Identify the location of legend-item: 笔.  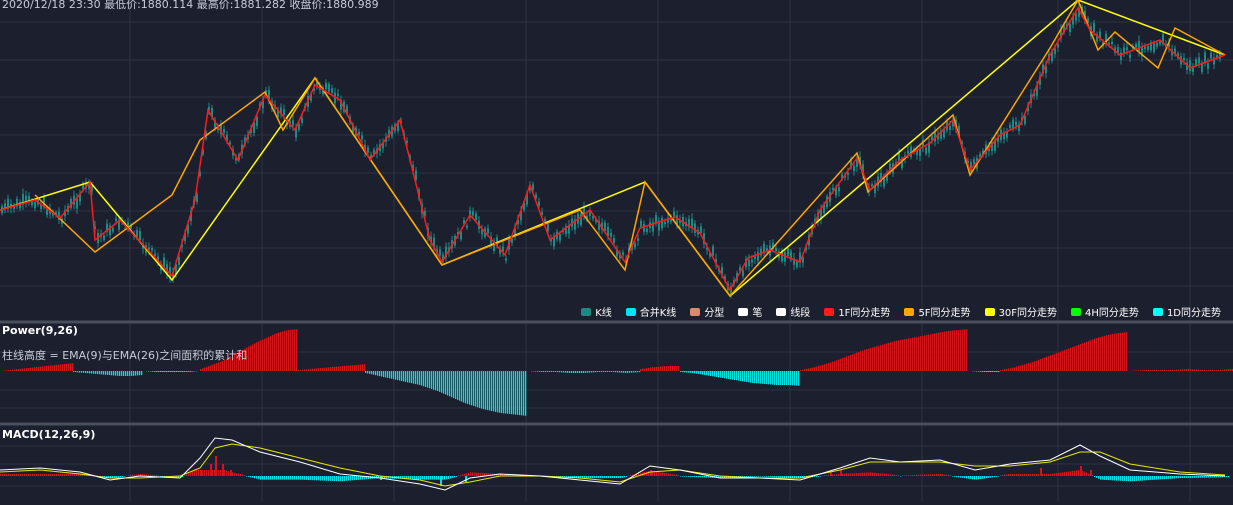
(750, 311).